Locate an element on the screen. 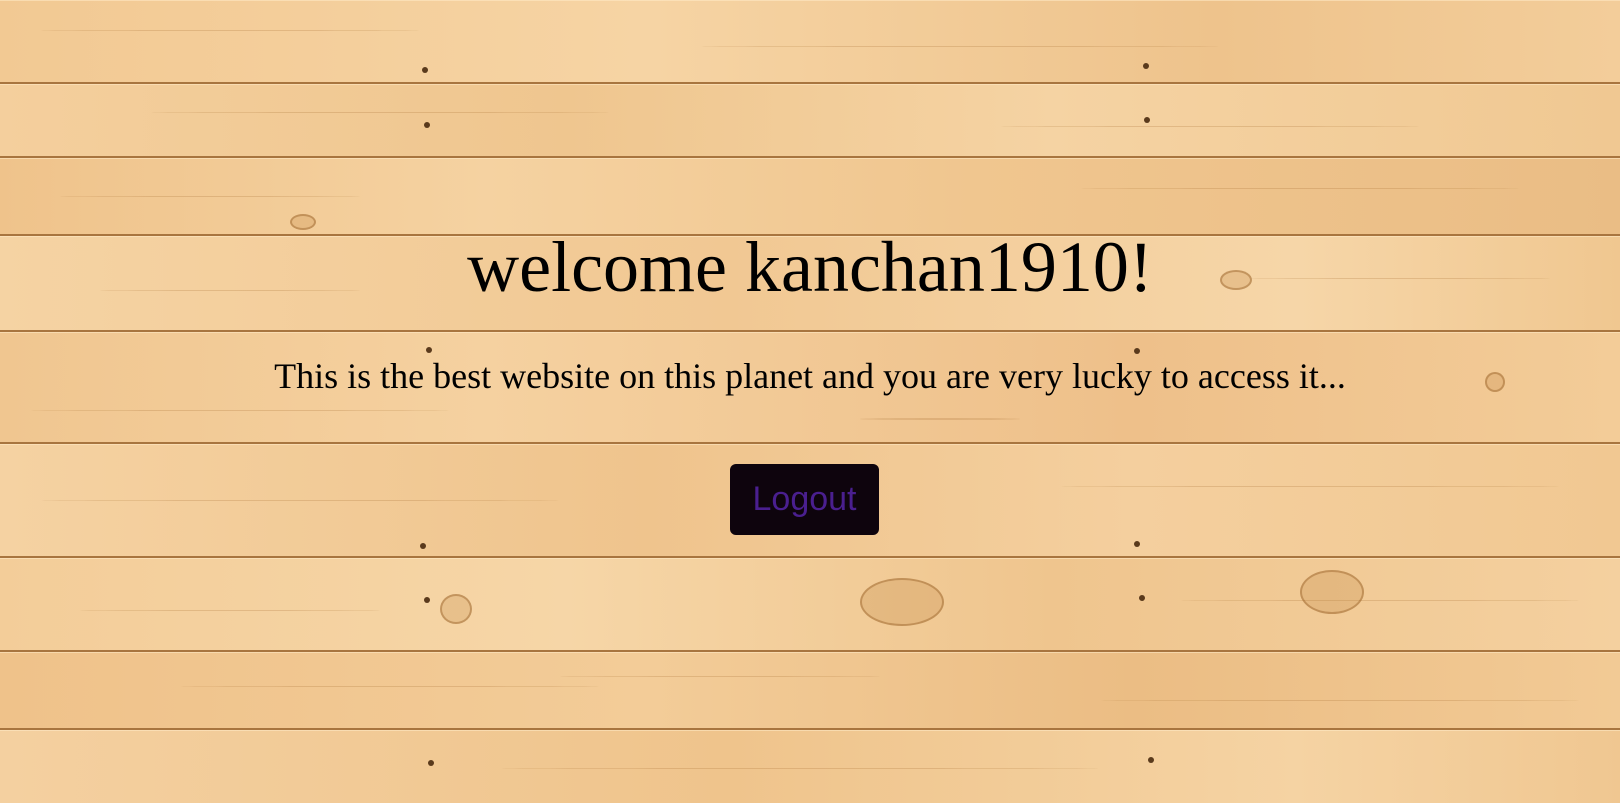 The height and width of the screenshot is (803, 1620). logout-button: Logout is located at coordinates (804, 499).